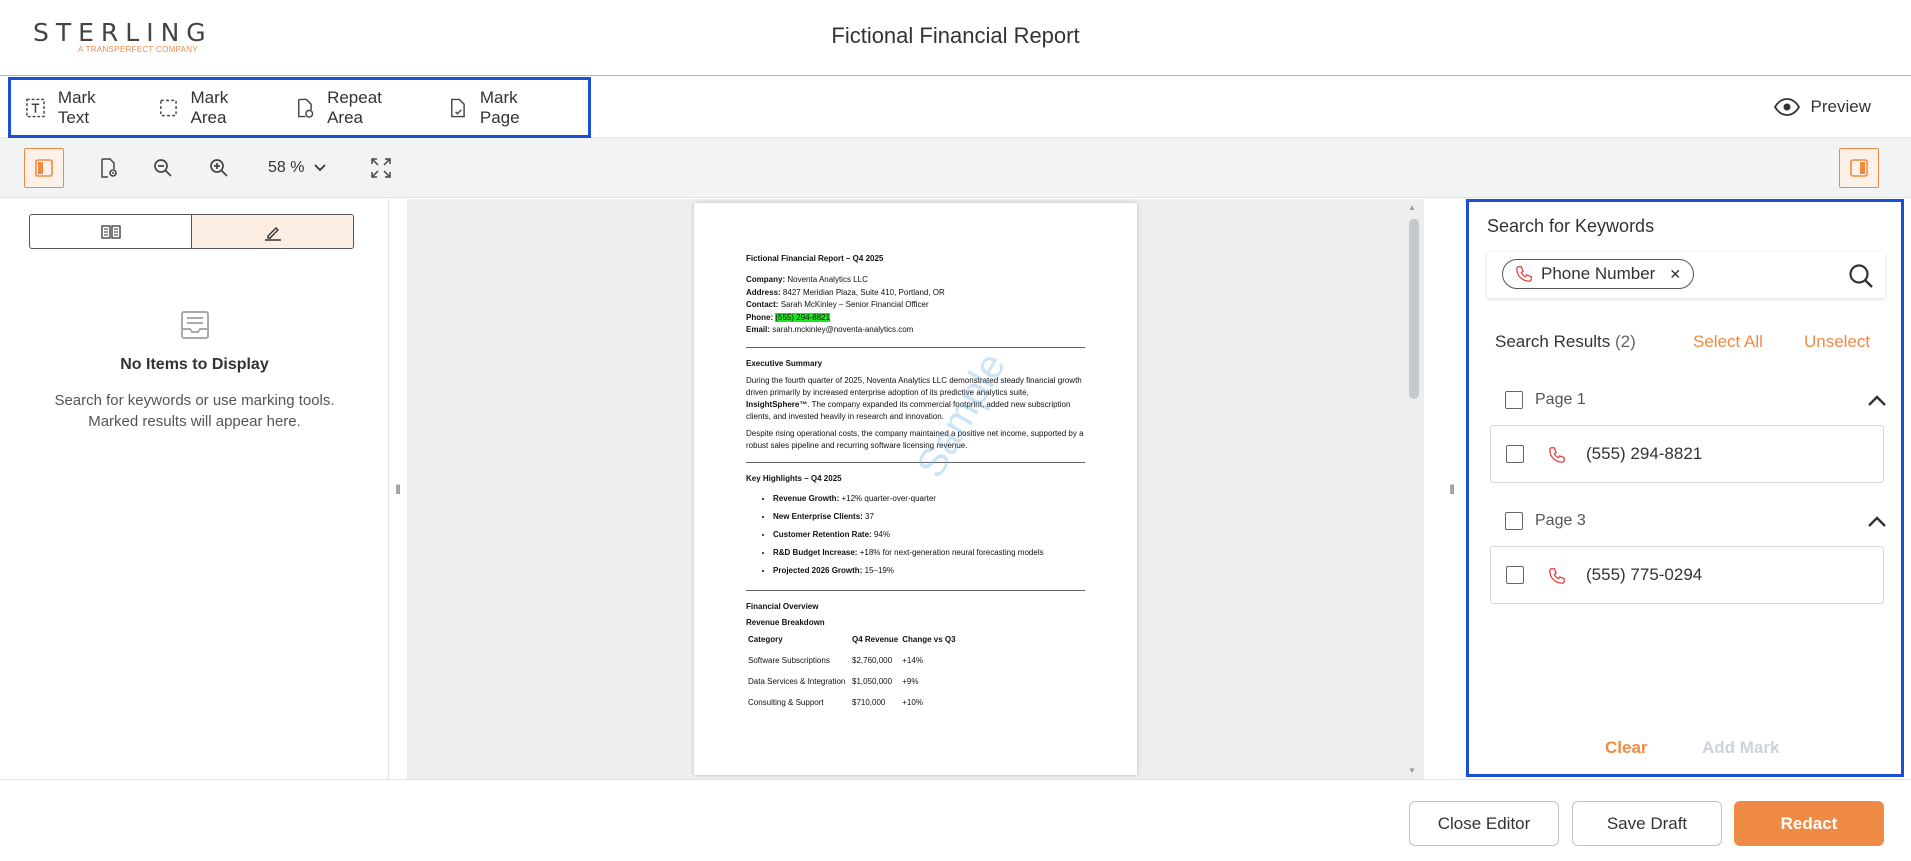 The height and width of the screenshot is (861, 1911). Describe the element at coordinates (1644, 453) in the screenshot. I see `result-value: (555) 294-8821` at that location.